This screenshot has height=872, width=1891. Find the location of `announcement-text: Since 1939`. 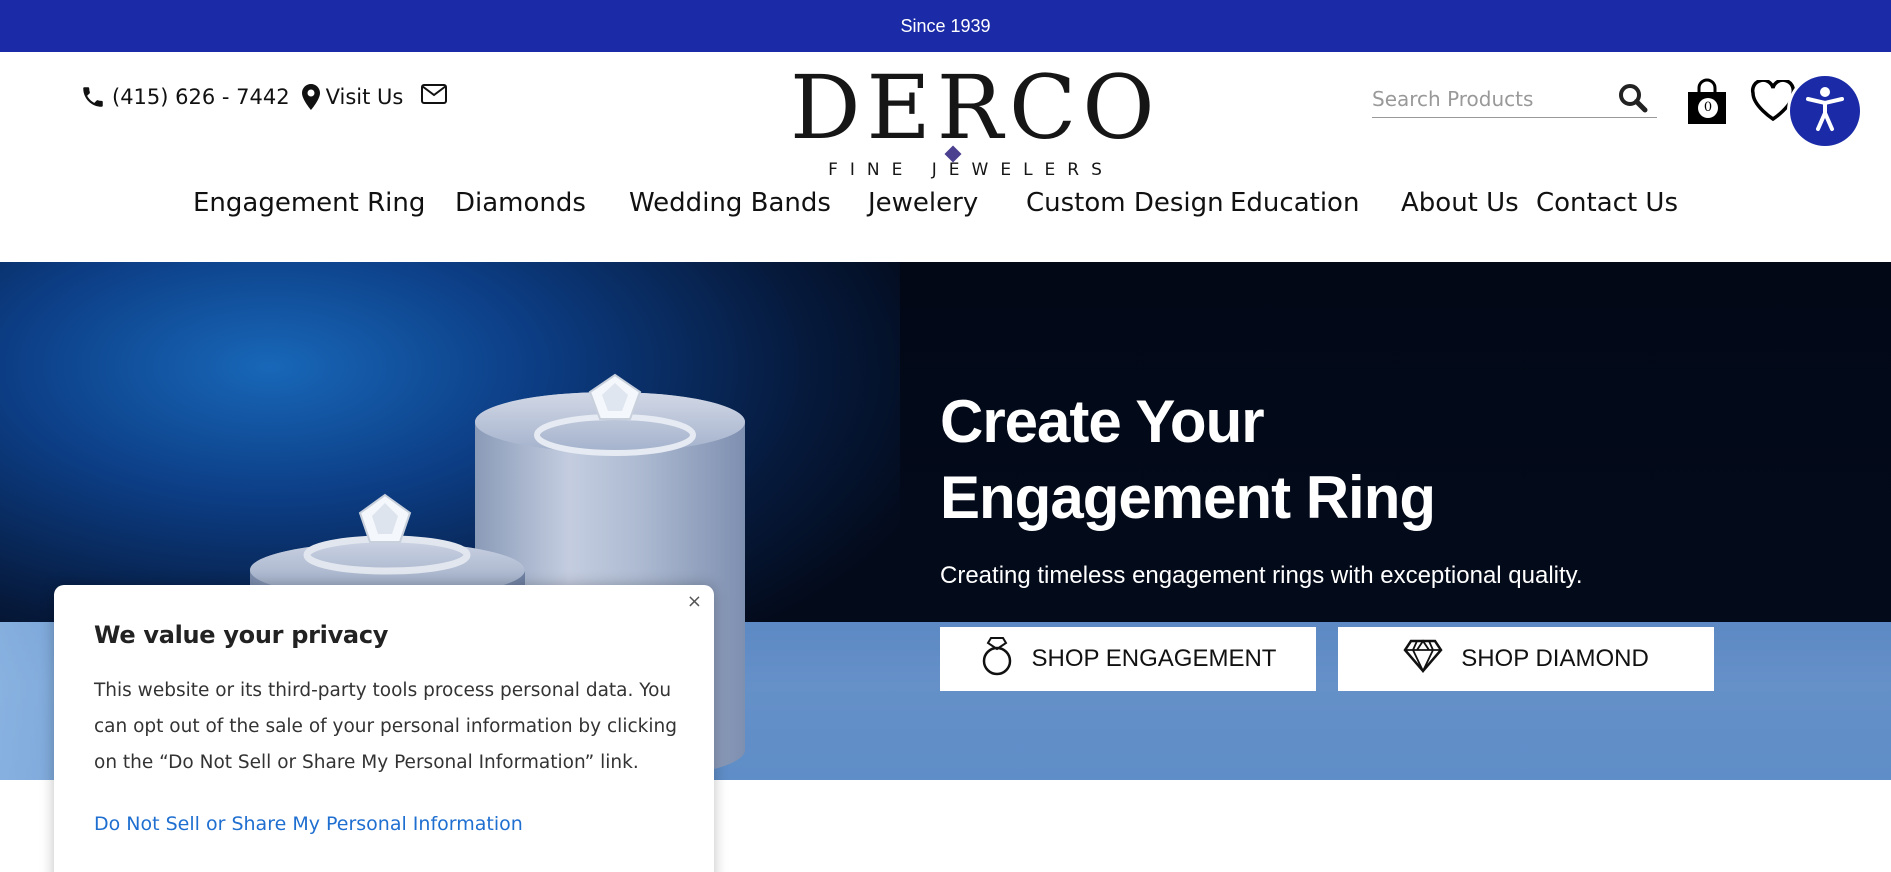

announcement-text: Since 1939 is located at coordinates (945, 25).